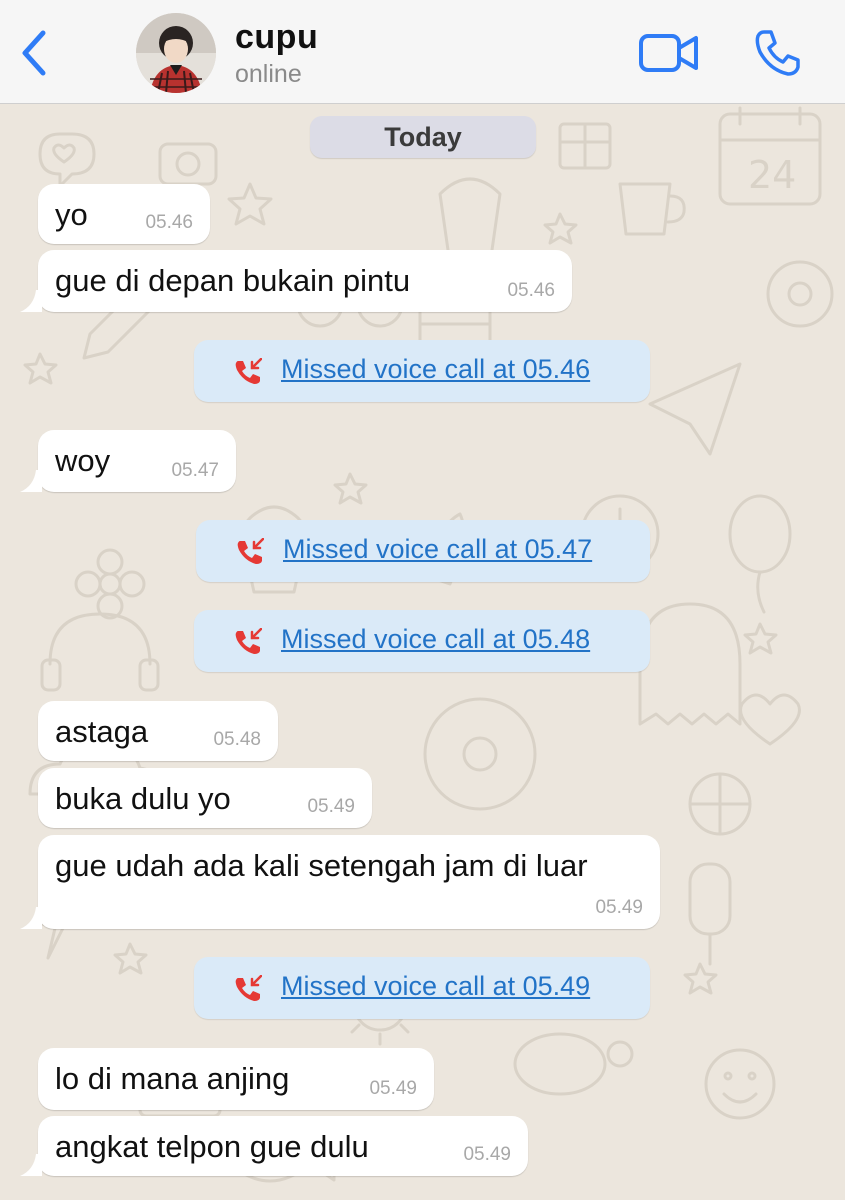 Image resolution: width=845 pixels, height=1200 pixels. Describe the element at coordinates (268, 74) in the screenshot. I see `contact-status: online` at that location.